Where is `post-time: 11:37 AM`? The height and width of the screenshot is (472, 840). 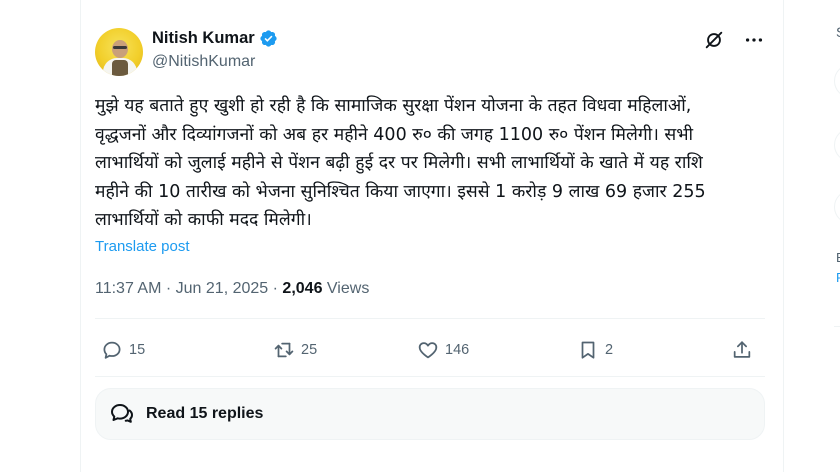
post-time: 11:37 AM is located at coordinates (128, 288).